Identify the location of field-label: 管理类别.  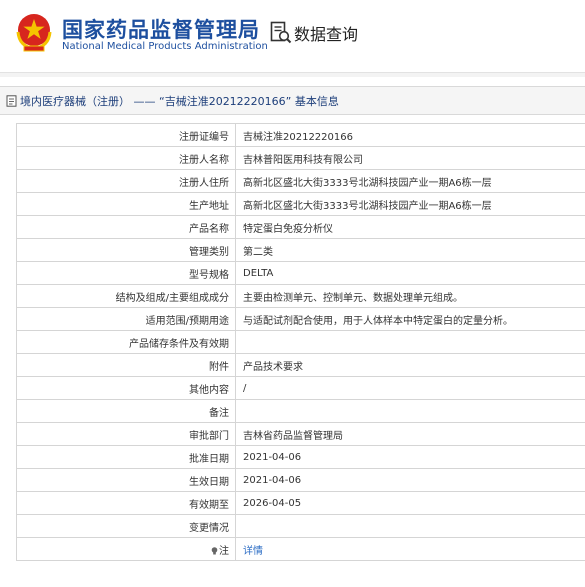
(126, 250).